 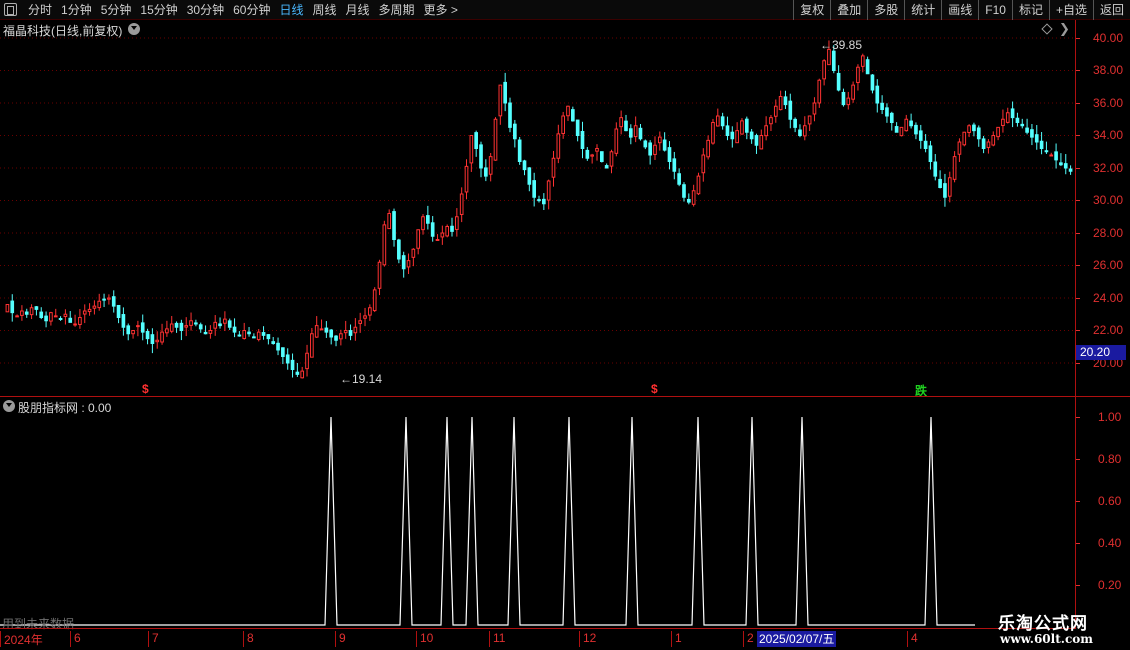 I want to click on period-tab: 月线, so click(x=358, y=10).